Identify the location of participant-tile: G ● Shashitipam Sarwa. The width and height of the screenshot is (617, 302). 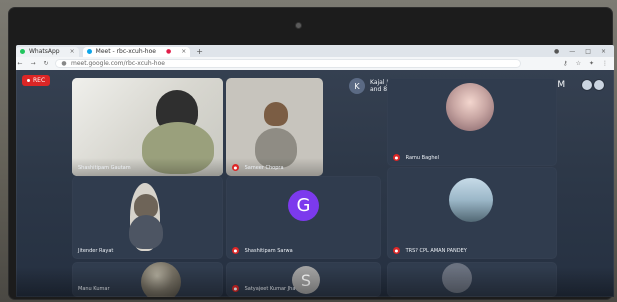
(303, 217).